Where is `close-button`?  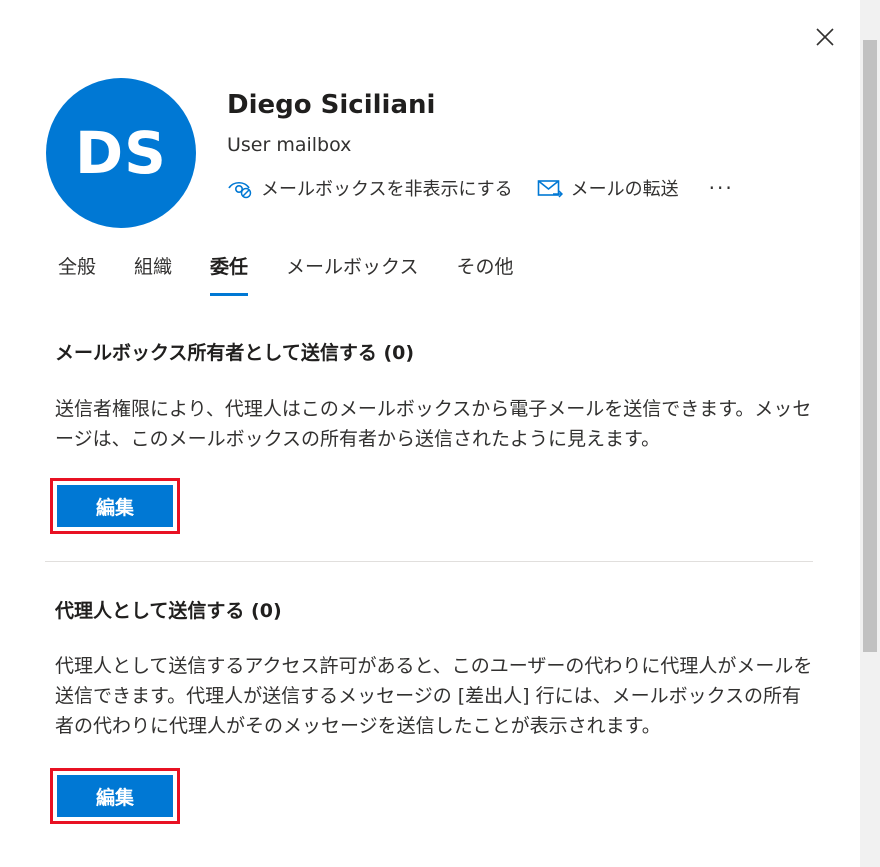
close-button is located at coordinates (825, 37).